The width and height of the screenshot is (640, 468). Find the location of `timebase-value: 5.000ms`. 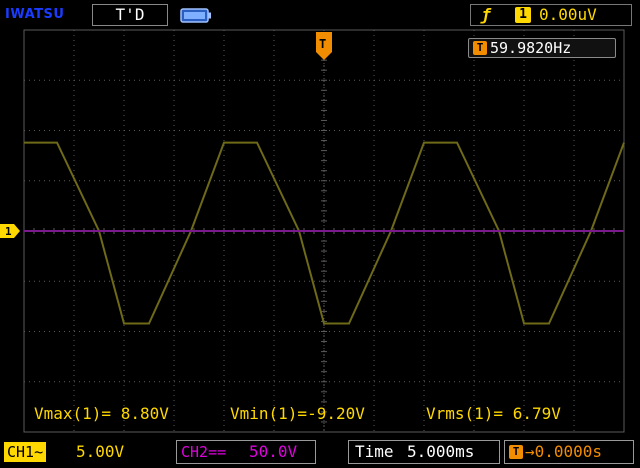

timebase-value: 5.000ms is located at coordinates (441, 451).